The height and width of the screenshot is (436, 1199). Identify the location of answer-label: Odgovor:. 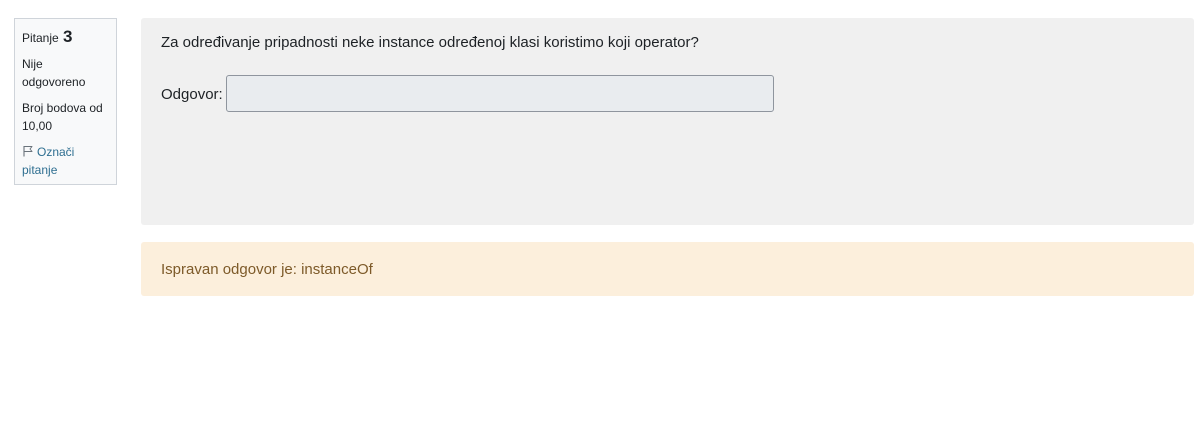
(192, 94).